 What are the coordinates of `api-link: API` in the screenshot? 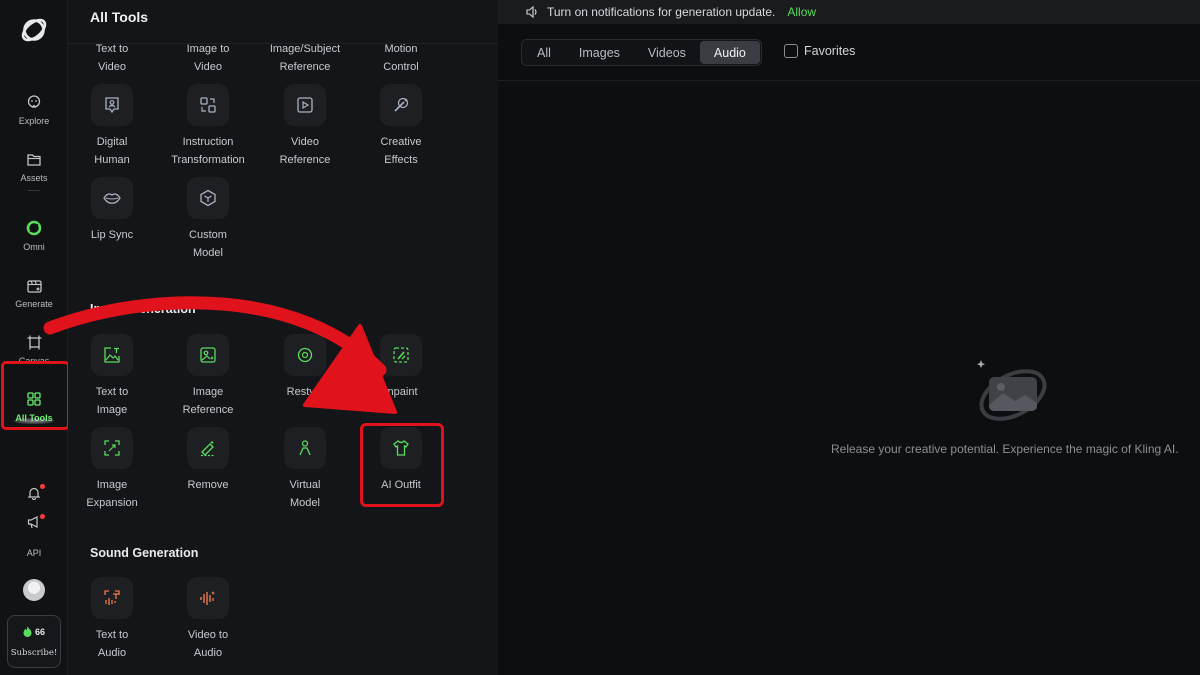 It's located at (34, 553).